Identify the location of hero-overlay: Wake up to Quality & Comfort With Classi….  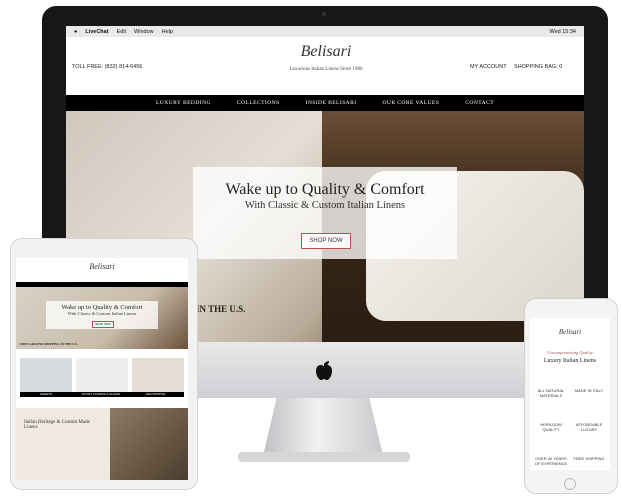
(325, 213).